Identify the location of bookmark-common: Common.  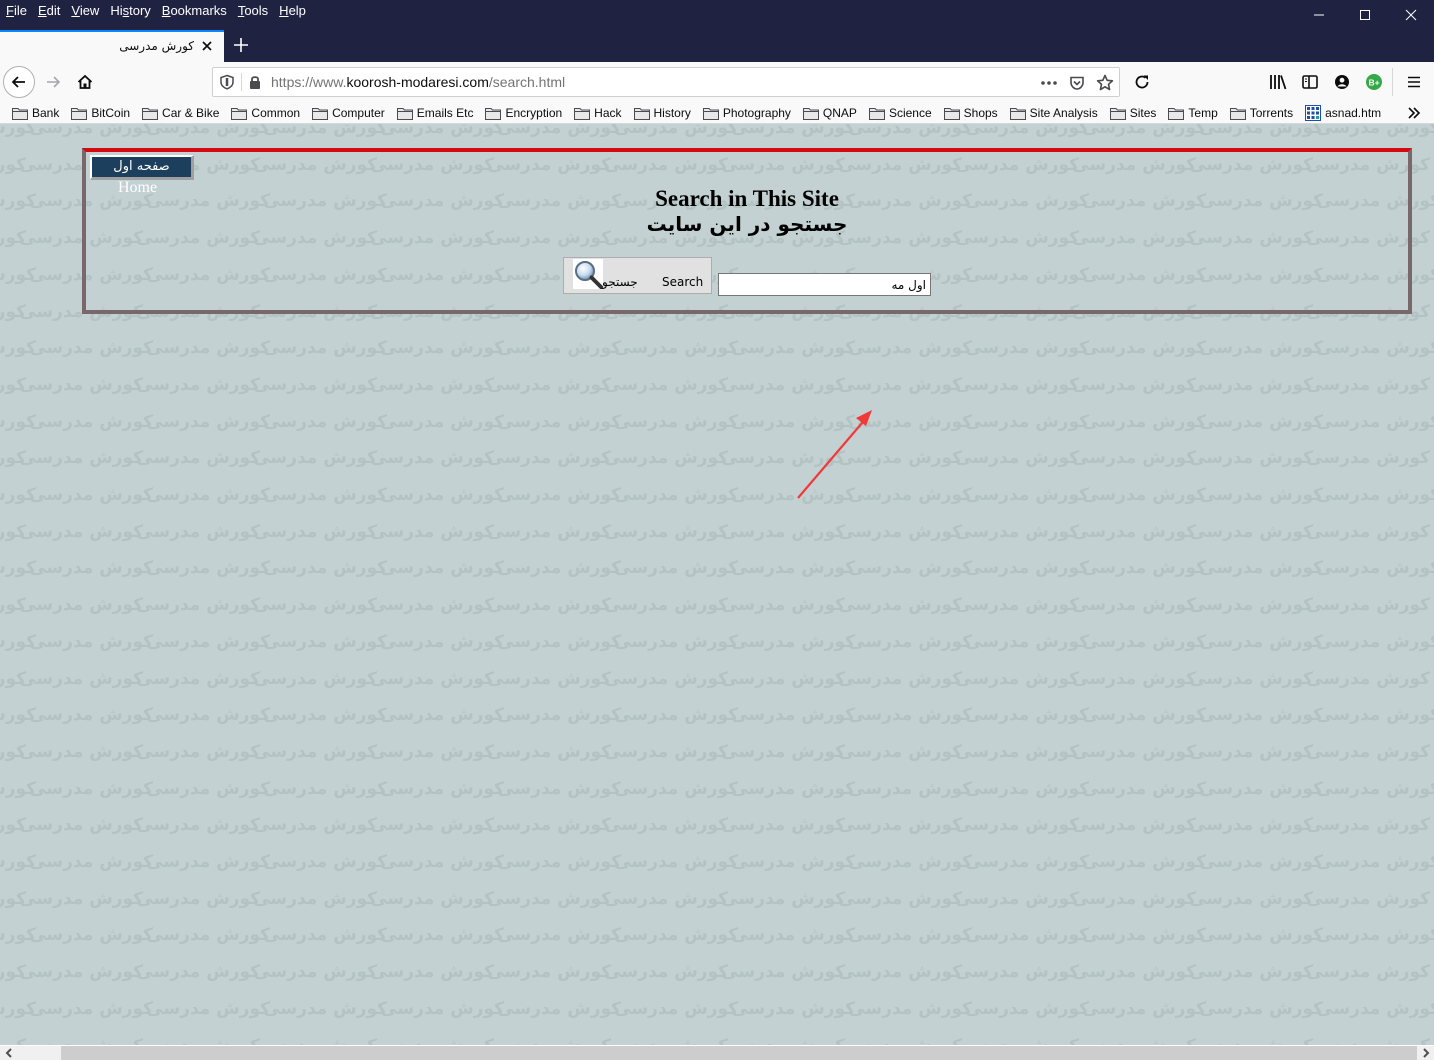
(265, 113).